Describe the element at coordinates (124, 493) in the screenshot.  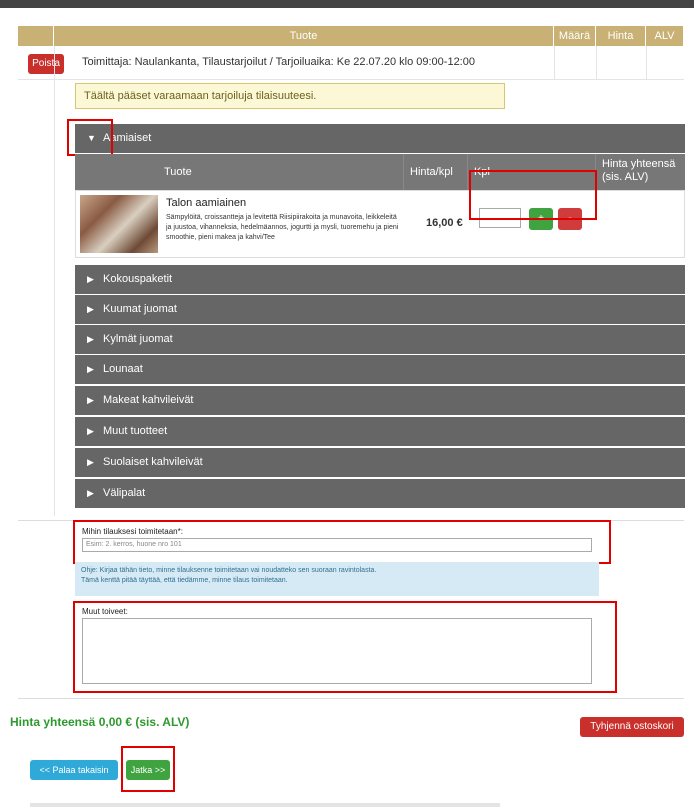
I see `category-label: Välipalat` at that location.